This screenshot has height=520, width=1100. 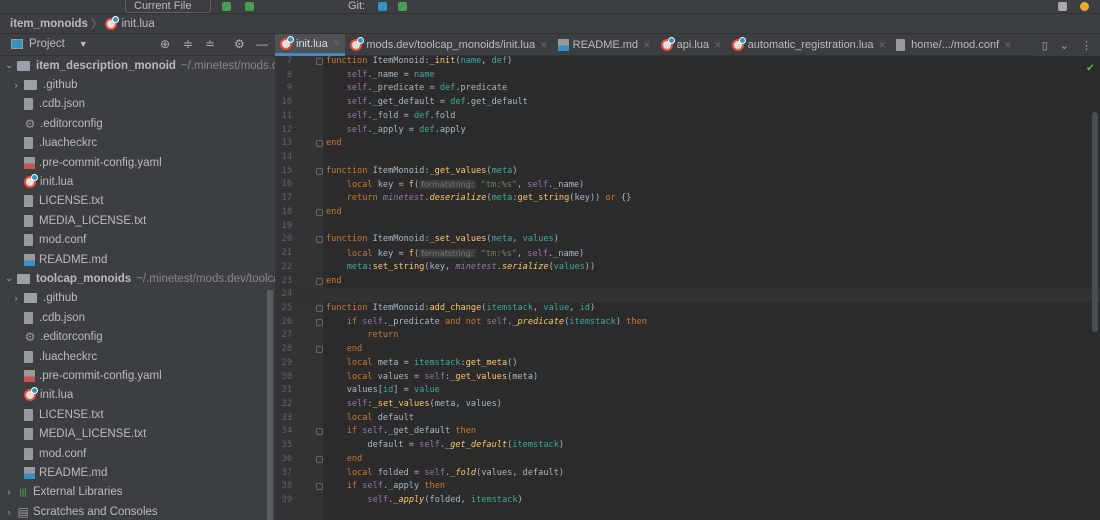 What do you see at coordinates (137, 492) in the screenshot?
I see `tree-item: › ||| External Libraries` at bounding box center [137, 492].